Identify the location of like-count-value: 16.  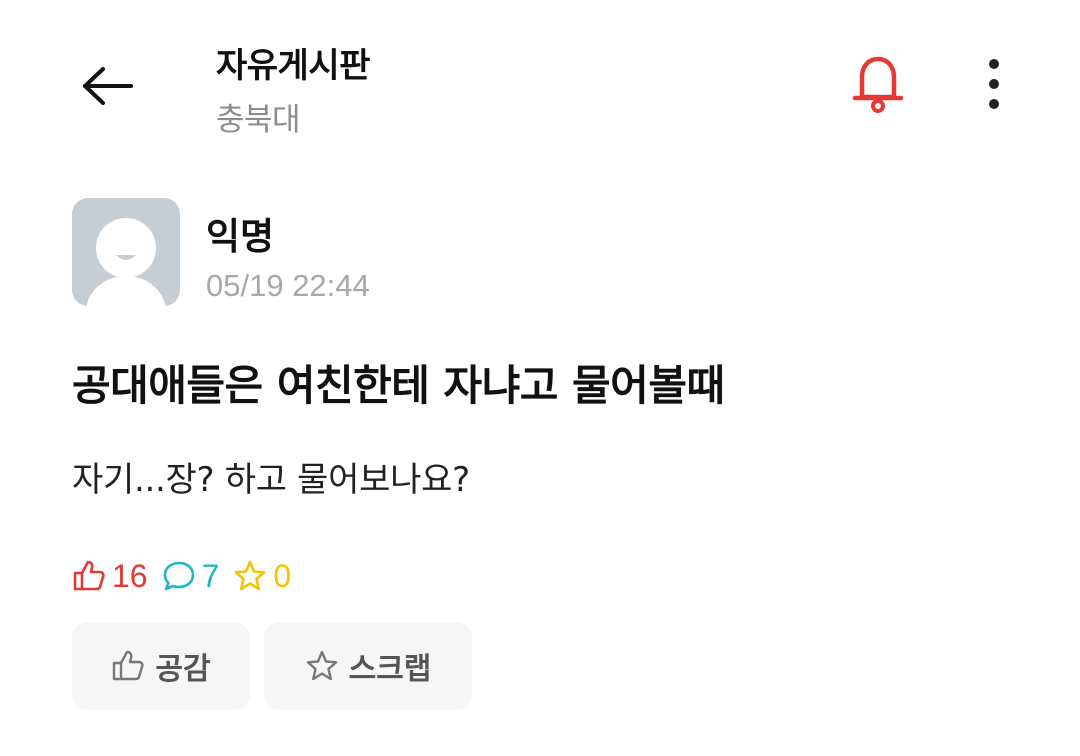
(130, 575).